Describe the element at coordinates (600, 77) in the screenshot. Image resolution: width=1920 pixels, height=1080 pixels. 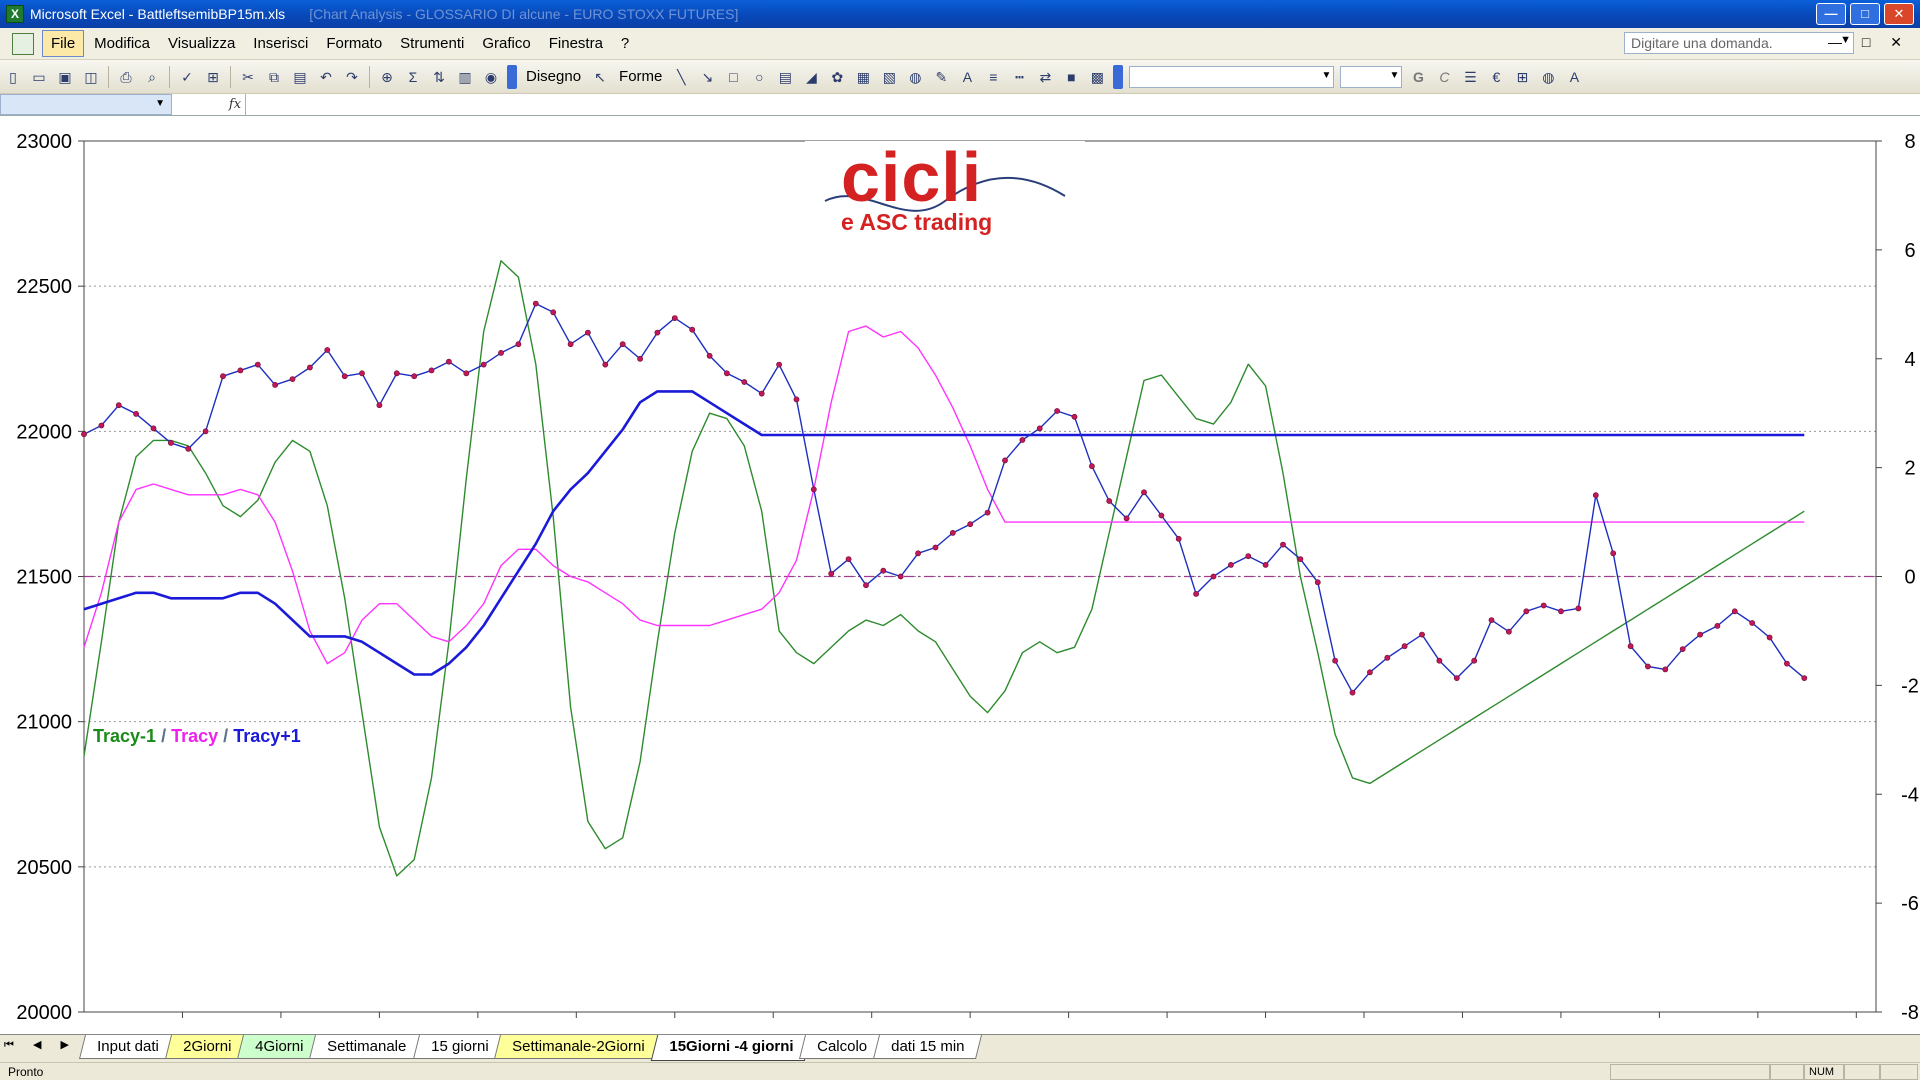
I see `select-pointer-icon: ↖` at that location.